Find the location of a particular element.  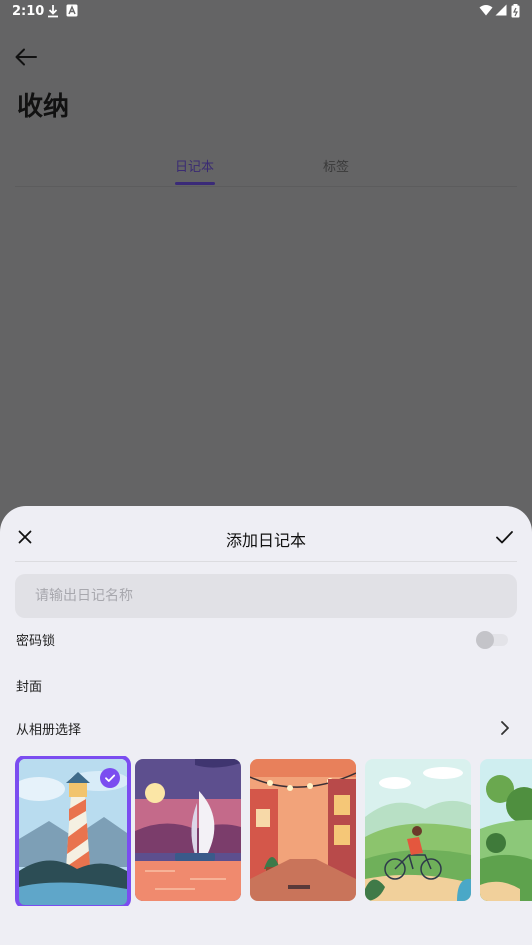

cover-street-lights is located at coordinates (303, 830).